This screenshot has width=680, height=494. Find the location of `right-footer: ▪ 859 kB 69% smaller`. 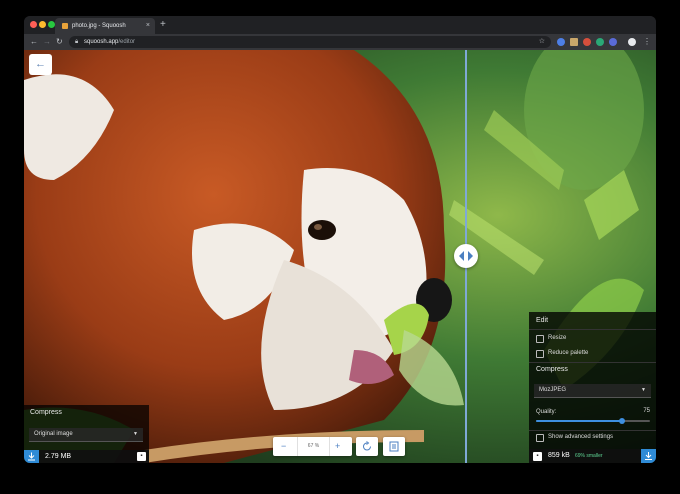

right-footer: ▪ 859 kB 69% smaller is located at coordinates (592, 456).